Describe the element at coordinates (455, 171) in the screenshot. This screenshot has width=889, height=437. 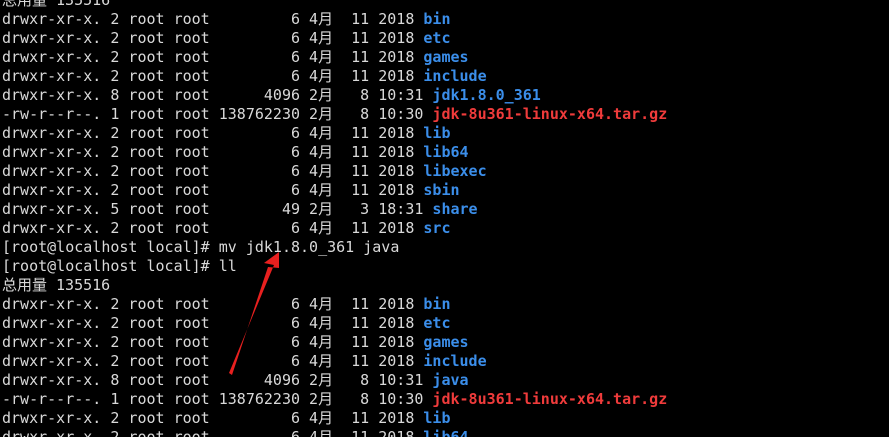
I see `directory-name: libexec` at that location.